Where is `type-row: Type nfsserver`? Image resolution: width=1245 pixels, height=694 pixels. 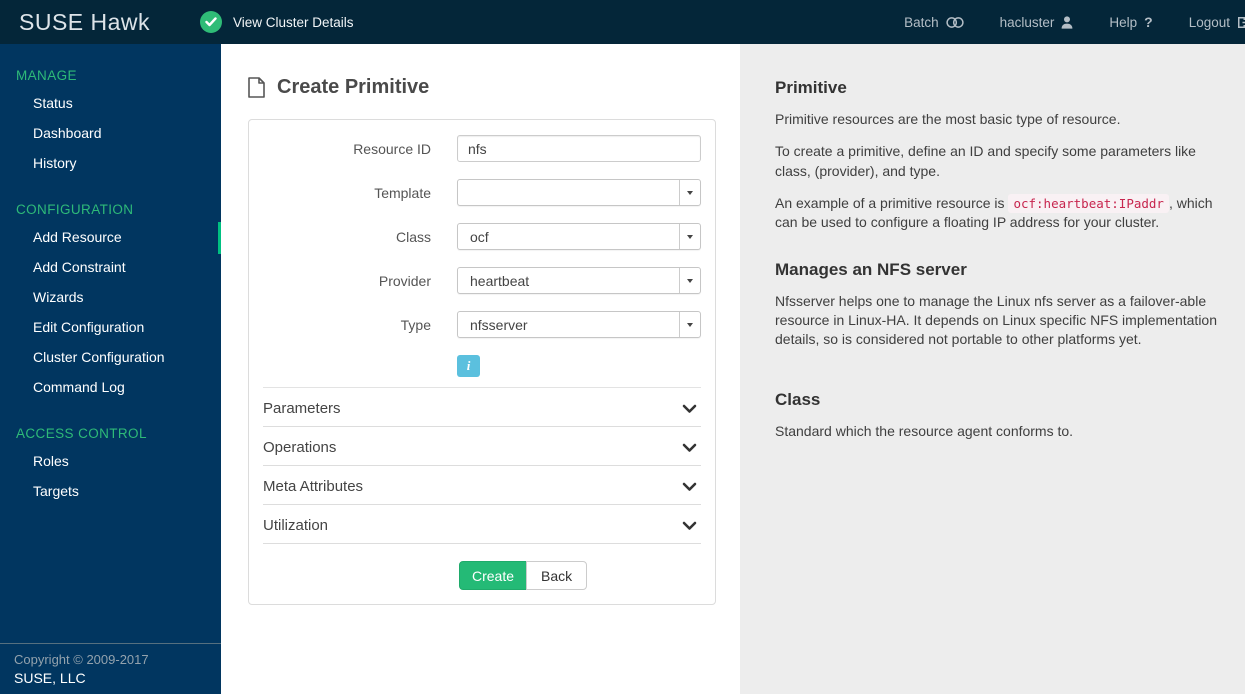 type-row: Type nfsserver is located at coordinates (482, 324).